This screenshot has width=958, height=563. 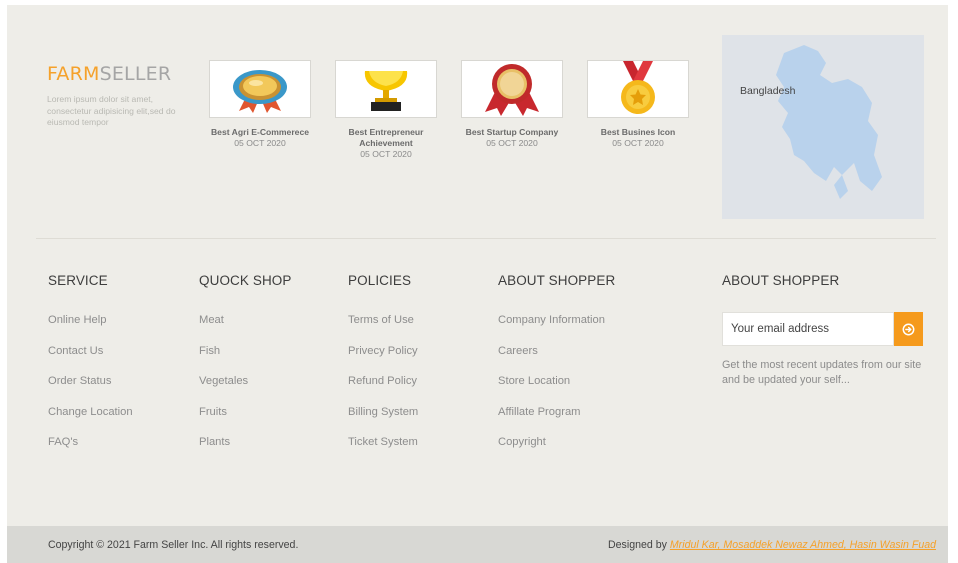 What do you see at coordinates (556, 419) in the screenshot?
I see `footer-link: Affillate Program` at bounding box center [556, 419].